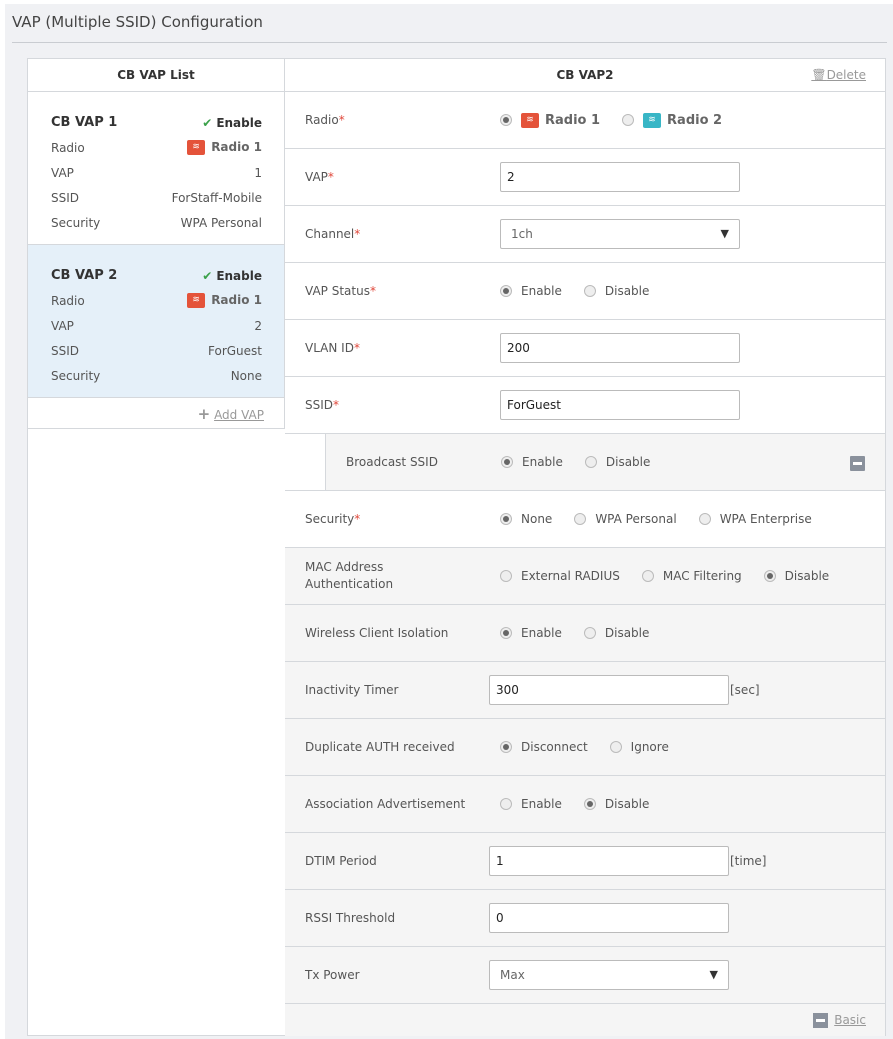 The image size is (893, 1039). Describe the element at coordinates (531, 804) in the screenshot. I see `assoc-adv-enable: Enable` at that location.